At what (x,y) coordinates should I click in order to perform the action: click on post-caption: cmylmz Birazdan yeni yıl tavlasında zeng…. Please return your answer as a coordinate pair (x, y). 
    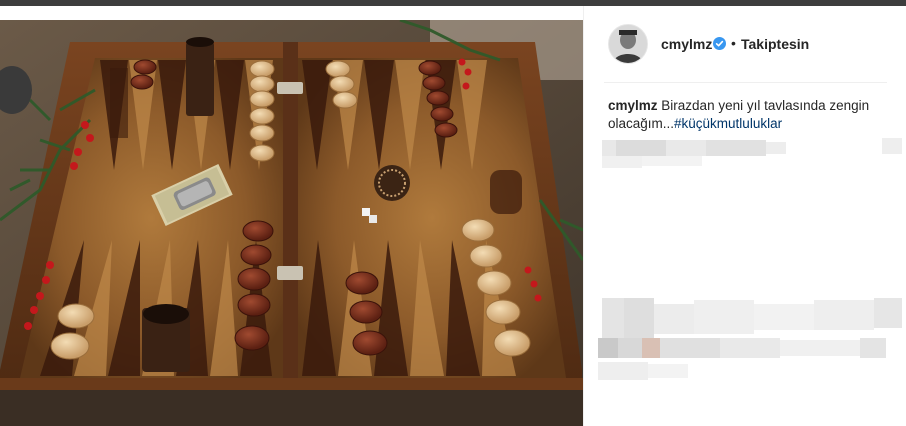
    Looking at the image, I should click on (748, 115).